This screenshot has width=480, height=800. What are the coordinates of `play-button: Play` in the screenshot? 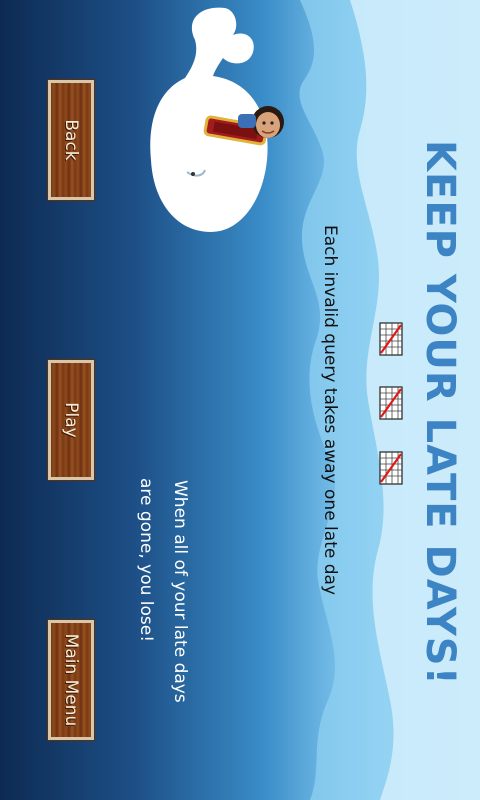 It's located at (71, 420).